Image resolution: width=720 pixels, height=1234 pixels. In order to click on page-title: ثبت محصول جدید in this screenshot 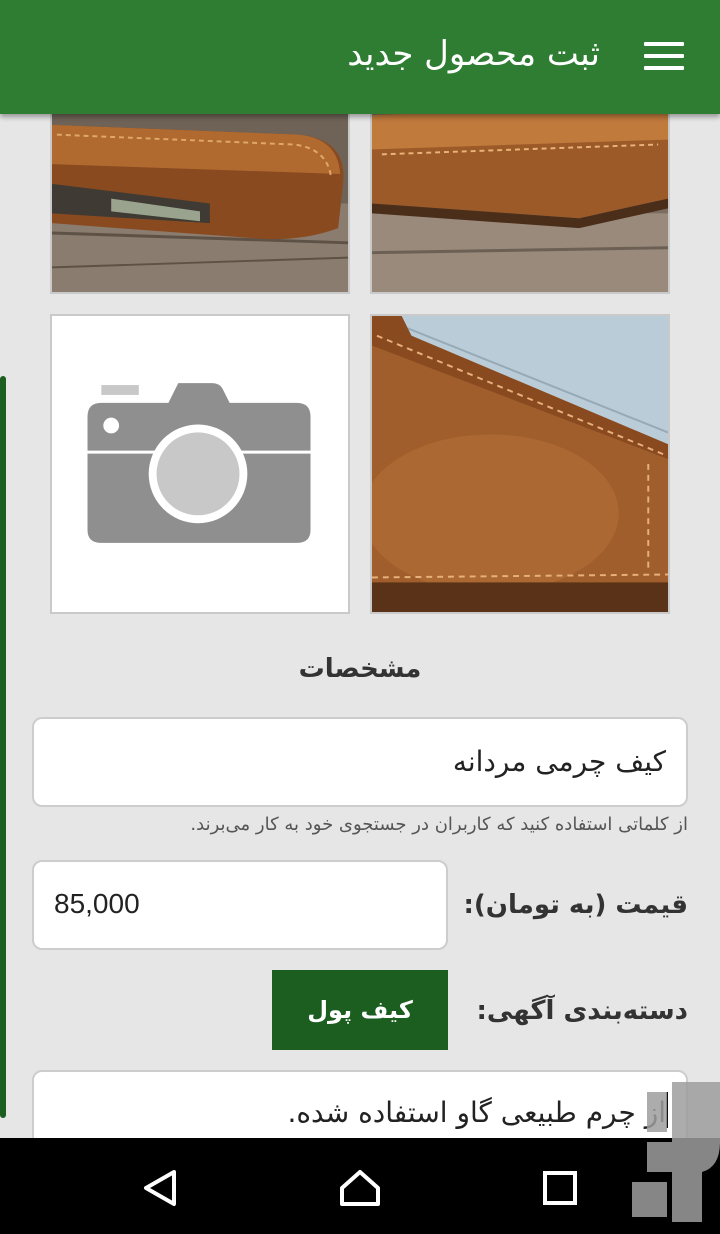, I will do `click(473, 54)`.